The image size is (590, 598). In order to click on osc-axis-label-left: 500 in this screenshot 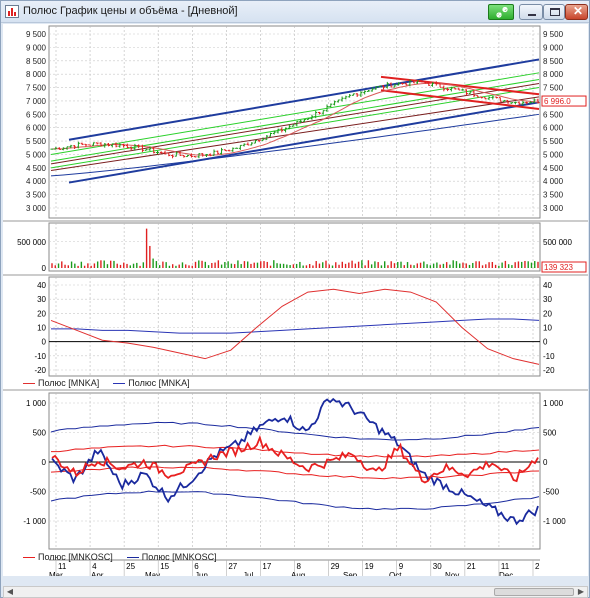, I will do `click(40, 433)`.